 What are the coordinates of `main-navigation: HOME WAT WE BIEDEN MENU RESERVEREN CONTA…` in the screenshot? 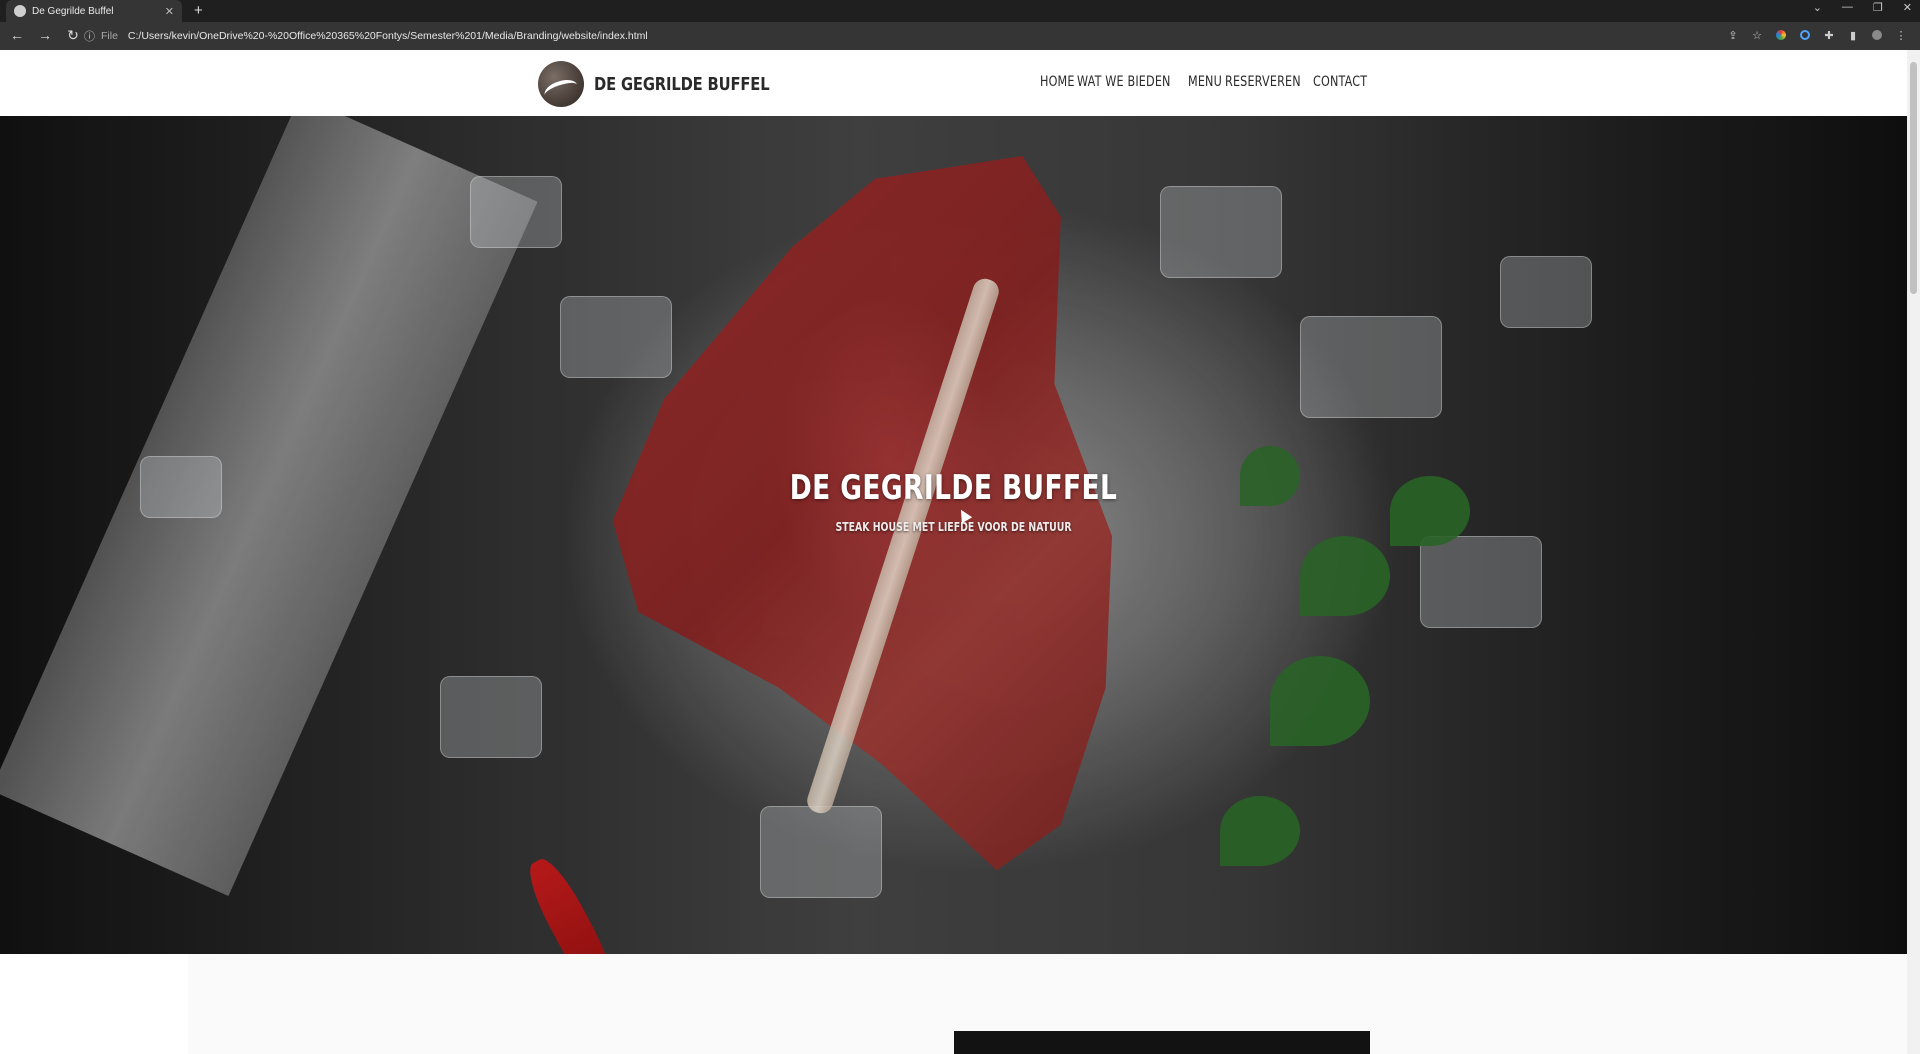 It's located at (1204, 82).